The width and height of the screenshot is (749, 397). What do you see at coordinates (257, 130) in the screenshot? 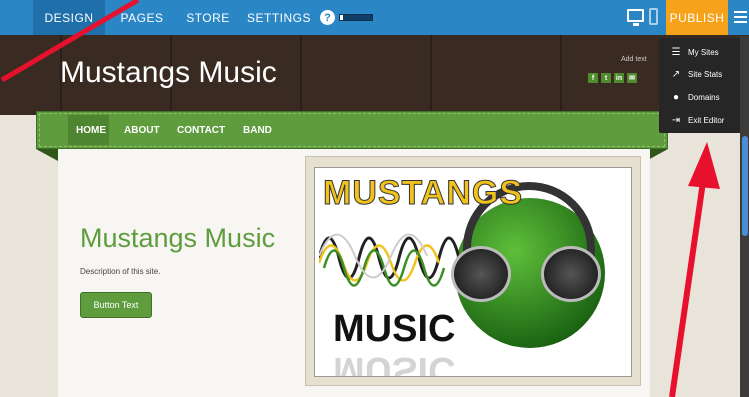
I see `nav-item-band: BAND` at bounding box center [257, 130].